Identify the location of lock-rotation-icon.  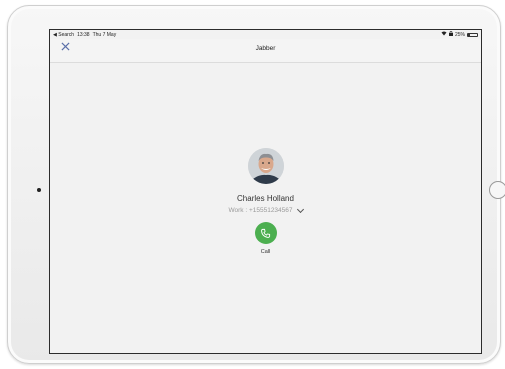
(450, 34).